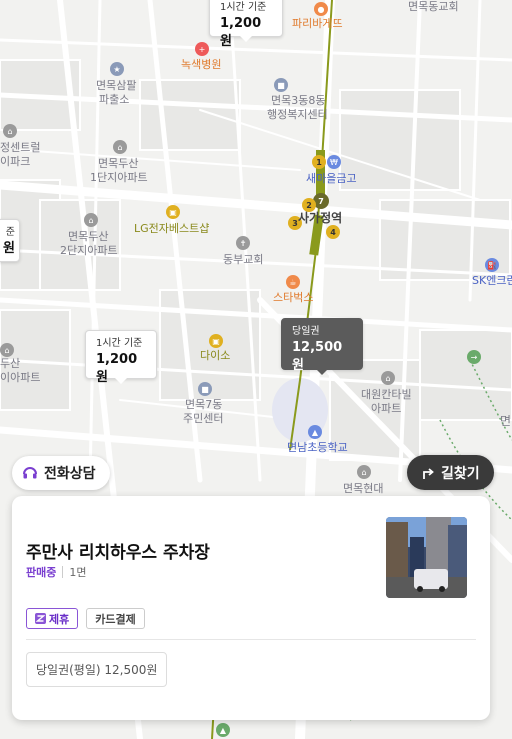 Image resolution: width=512 pixels, height=739 pixels. Describe the element at coordinates (460, 473) in the screenshot. I see `directions-label: 길찾기` at that location.